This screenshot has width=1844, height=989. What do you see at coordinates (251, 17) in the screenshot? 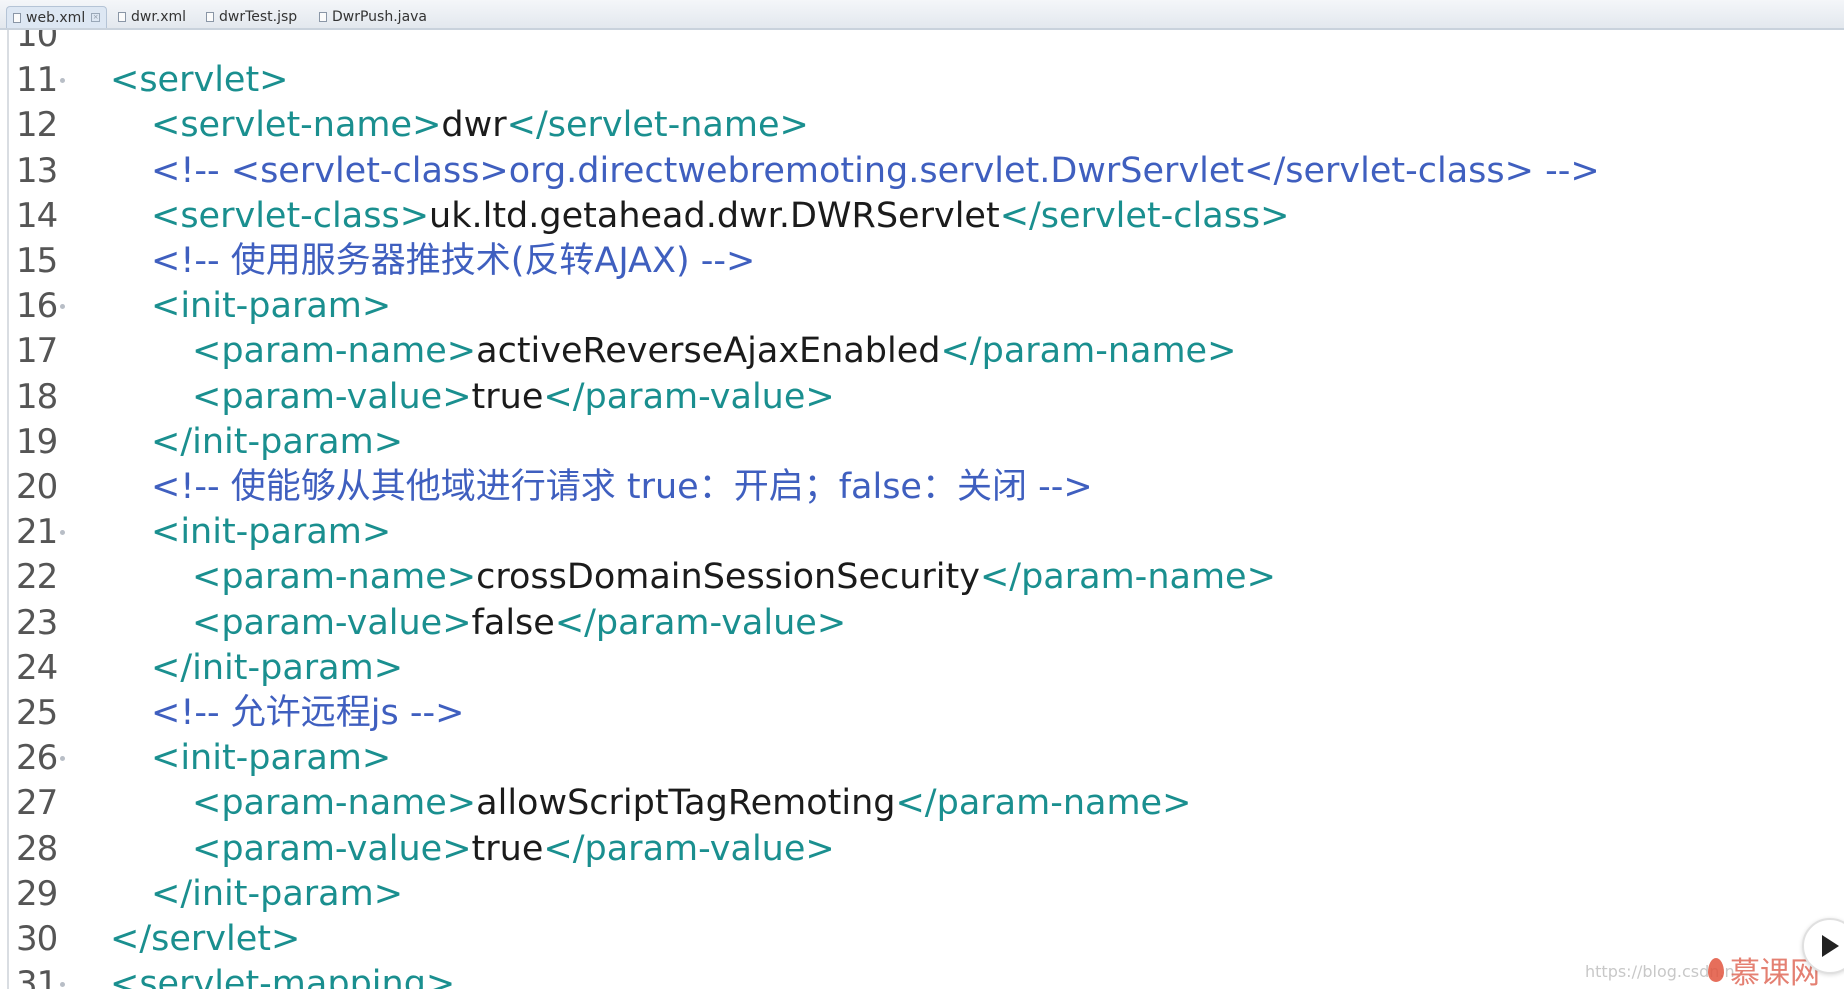
I see `tab-dwrtest-jsp: dwrTest.jsp` at bounding box center [251, 17].